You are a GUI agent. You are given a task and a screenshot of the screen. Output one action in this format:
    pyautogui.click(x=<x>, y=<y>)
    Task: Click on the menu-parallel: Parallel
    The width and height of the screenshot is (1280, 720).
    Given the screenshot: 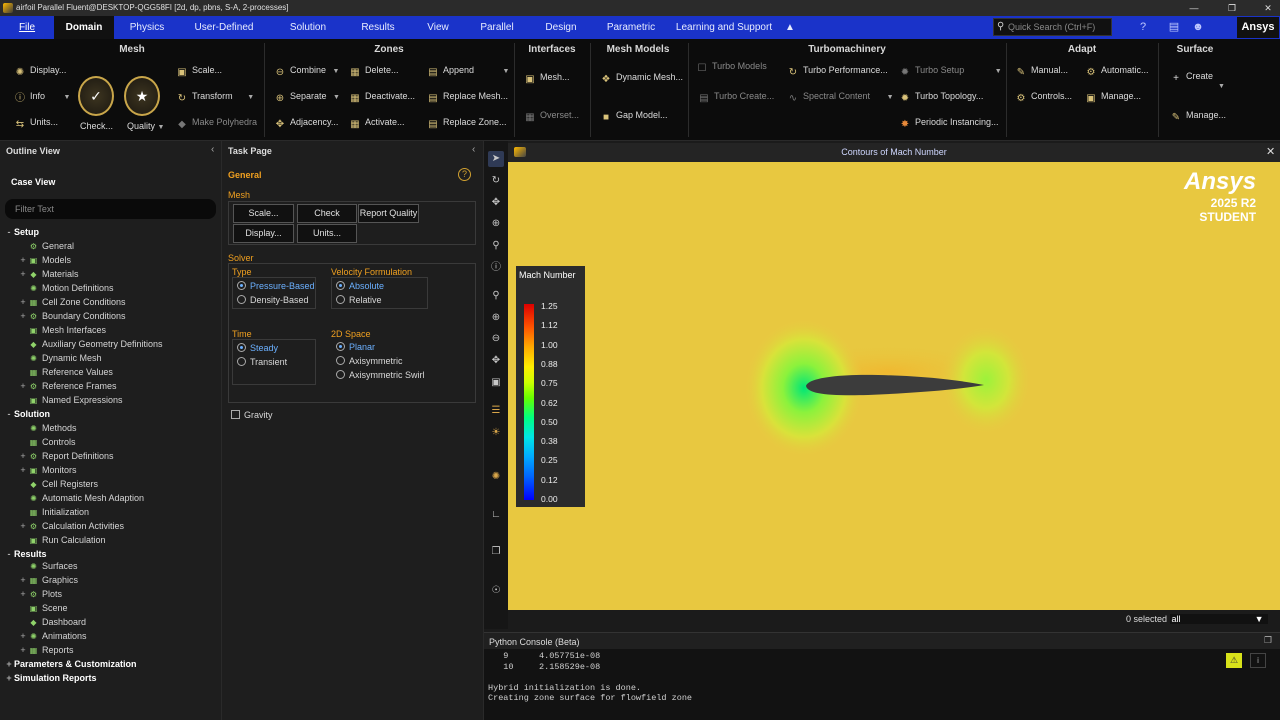 What is the action you would take?
    pyautogui.click(x=497, y=27)
    